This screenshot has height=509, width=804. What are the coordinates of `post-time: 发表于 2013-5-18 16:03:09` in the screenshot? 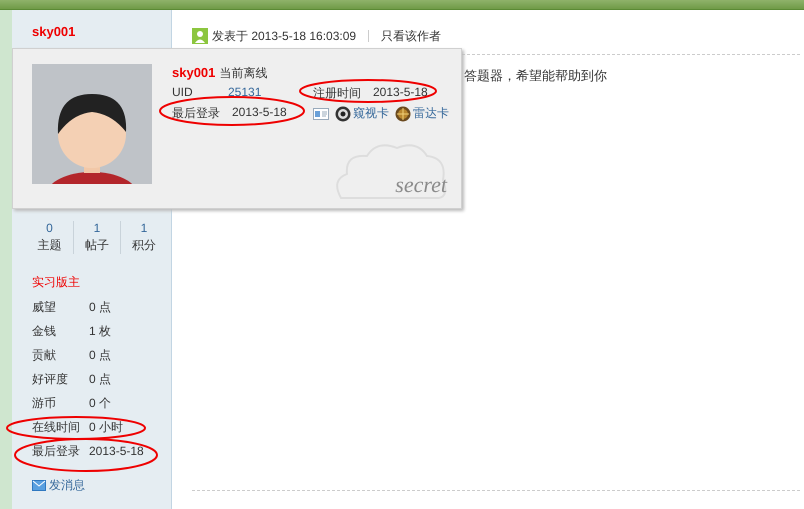 It's located at (284, 36).